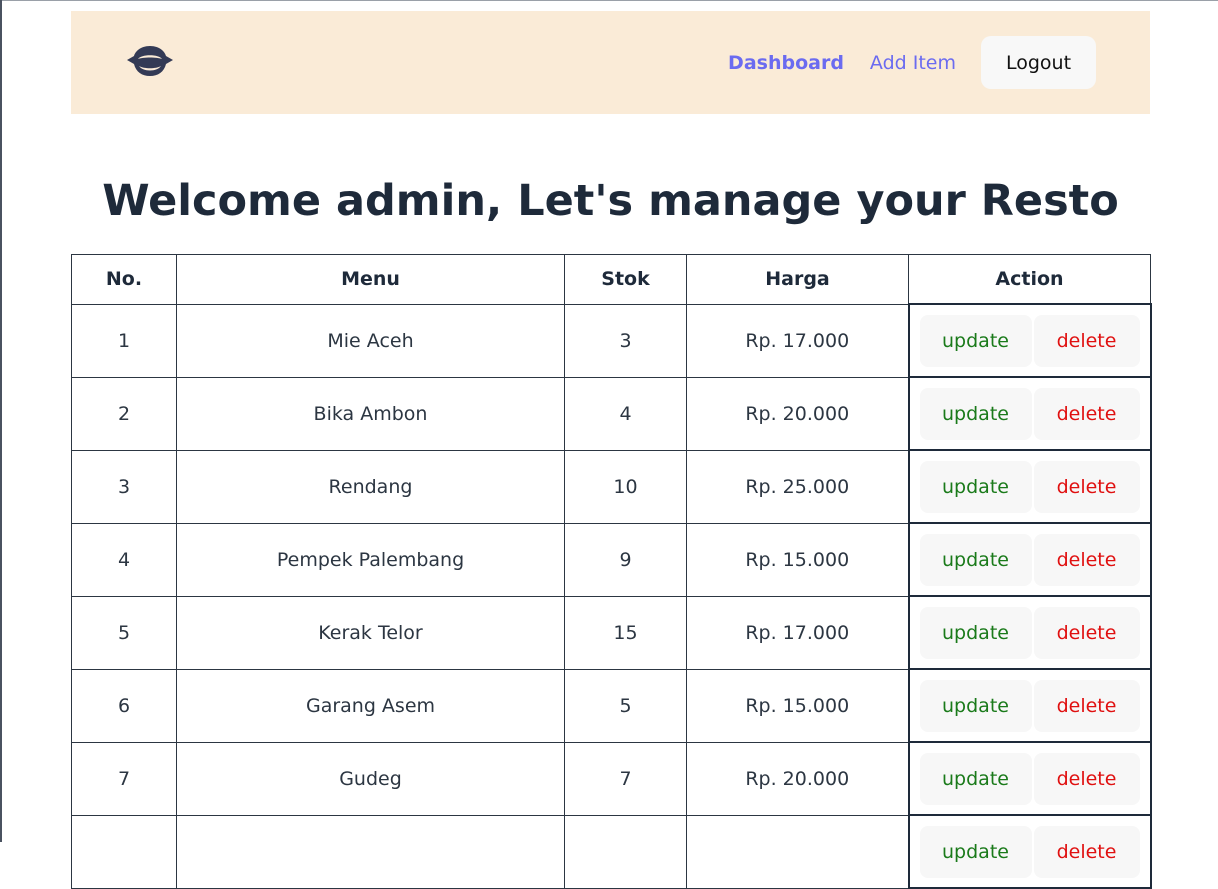 This screenshot has height=889, width=1218. I want to click on cell-stok: 5, so click(625, 705).